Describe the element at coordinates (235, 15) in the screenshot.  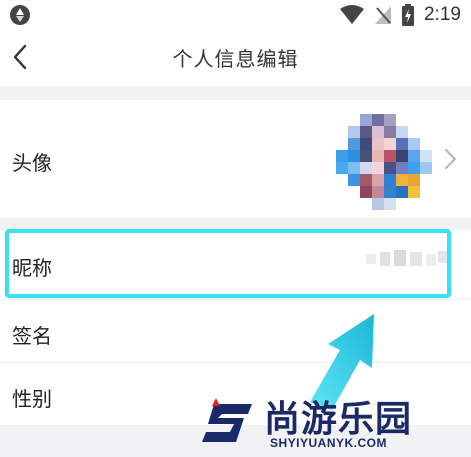
I see `status-bar: 2:19` at that location.